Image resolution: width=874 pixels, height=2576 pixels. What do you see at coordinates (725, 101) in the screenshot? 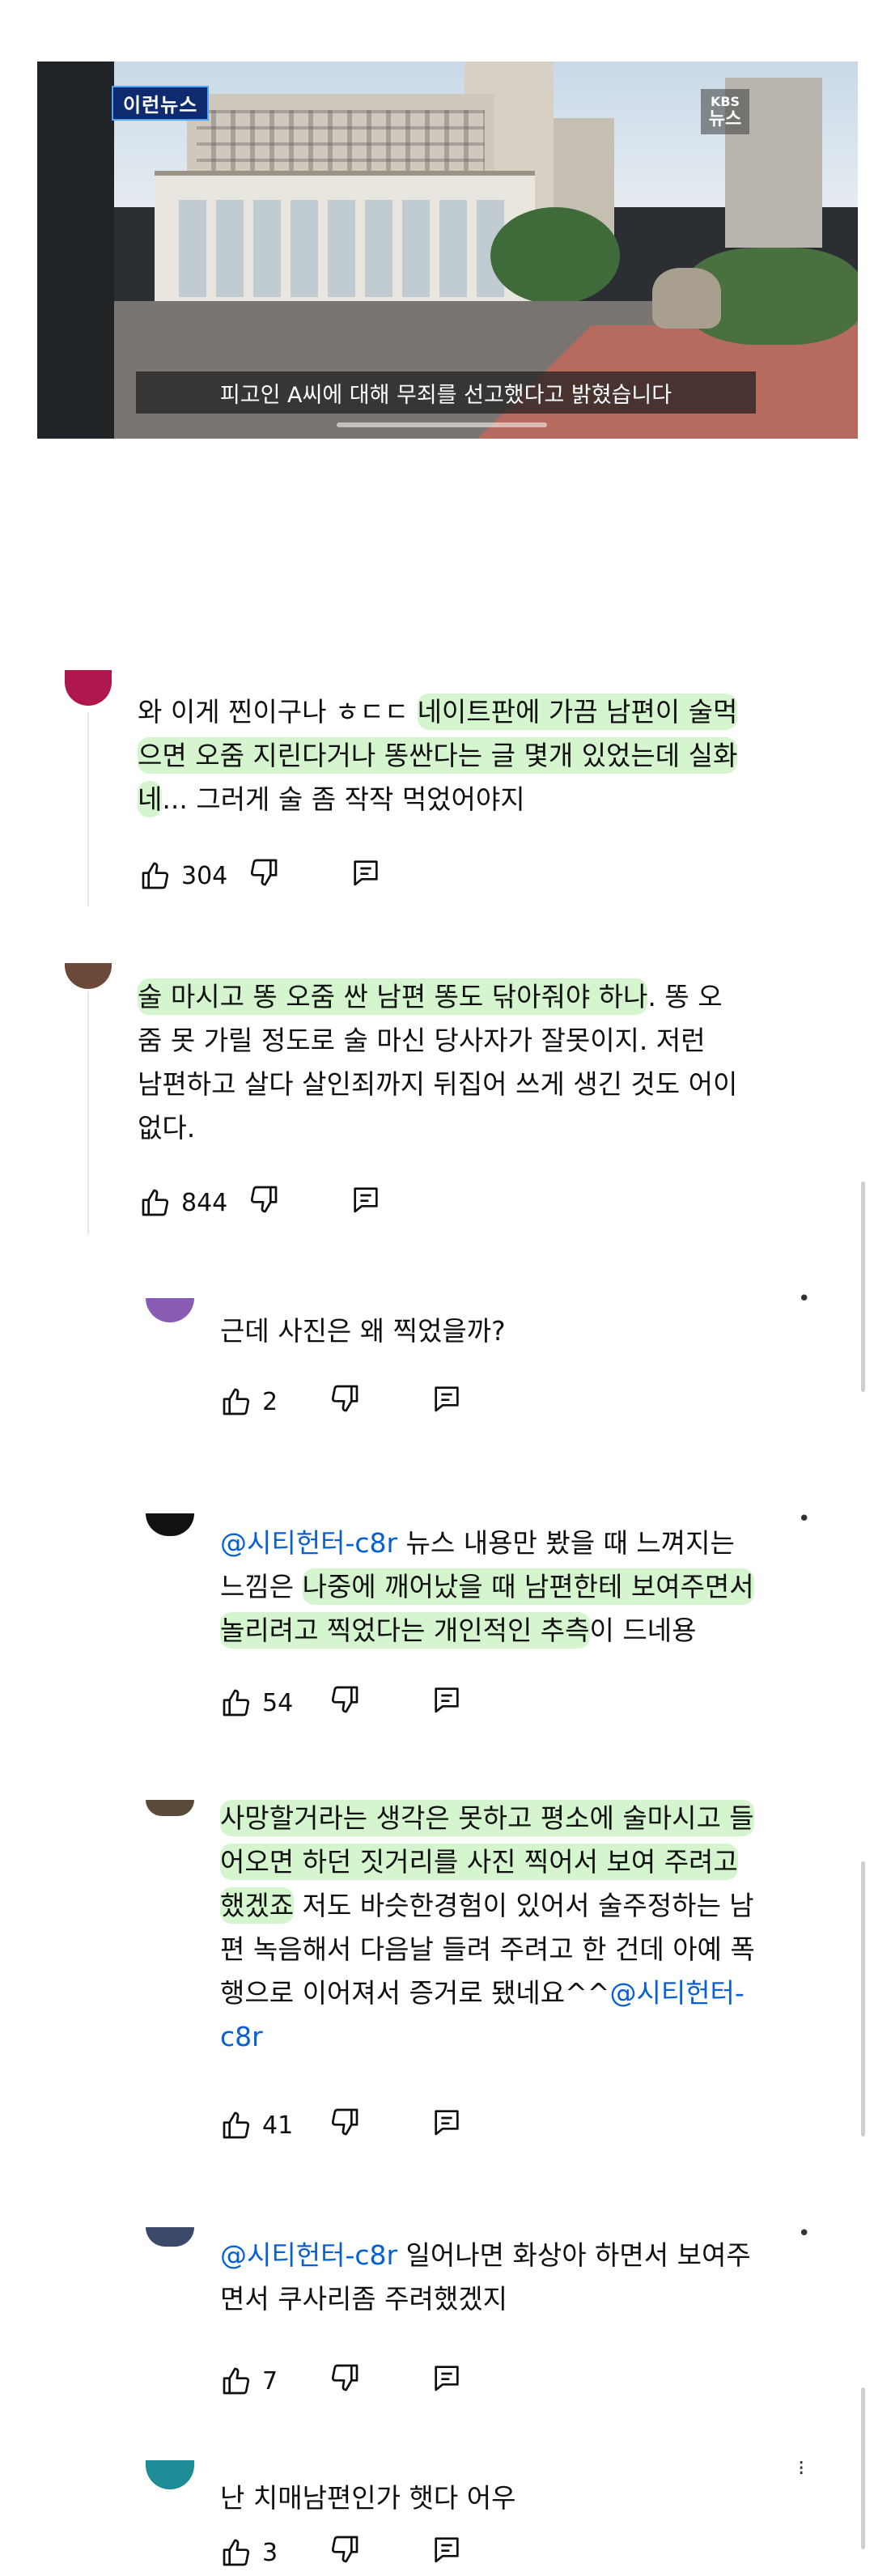
I see `logo-top-text: KBS` at bounding box center [725, 101].